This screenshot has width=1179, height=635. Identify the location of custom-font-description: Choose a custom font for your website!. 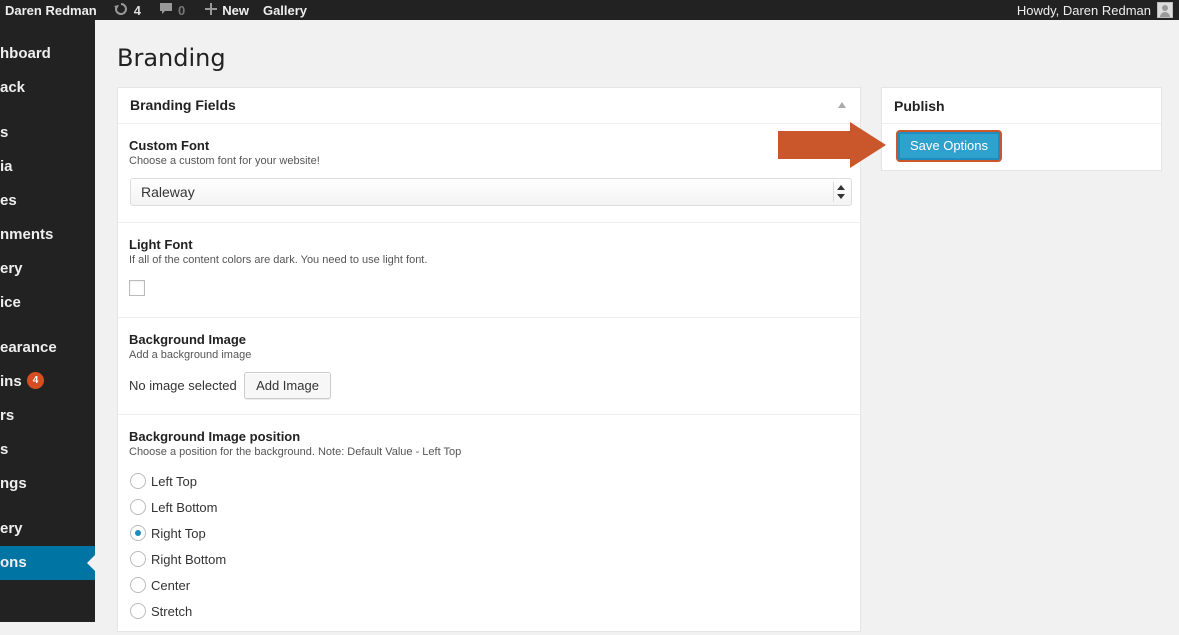
(224, 161).